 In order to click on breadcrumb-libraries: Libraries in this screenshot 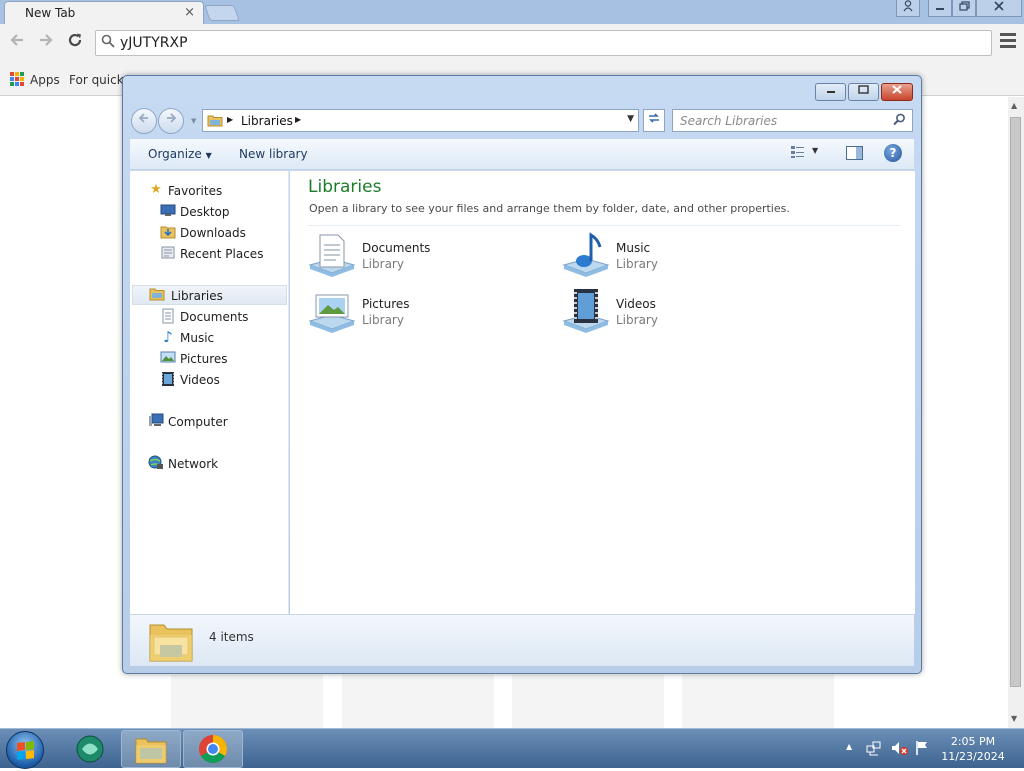, I will do `click(267, 121)`.